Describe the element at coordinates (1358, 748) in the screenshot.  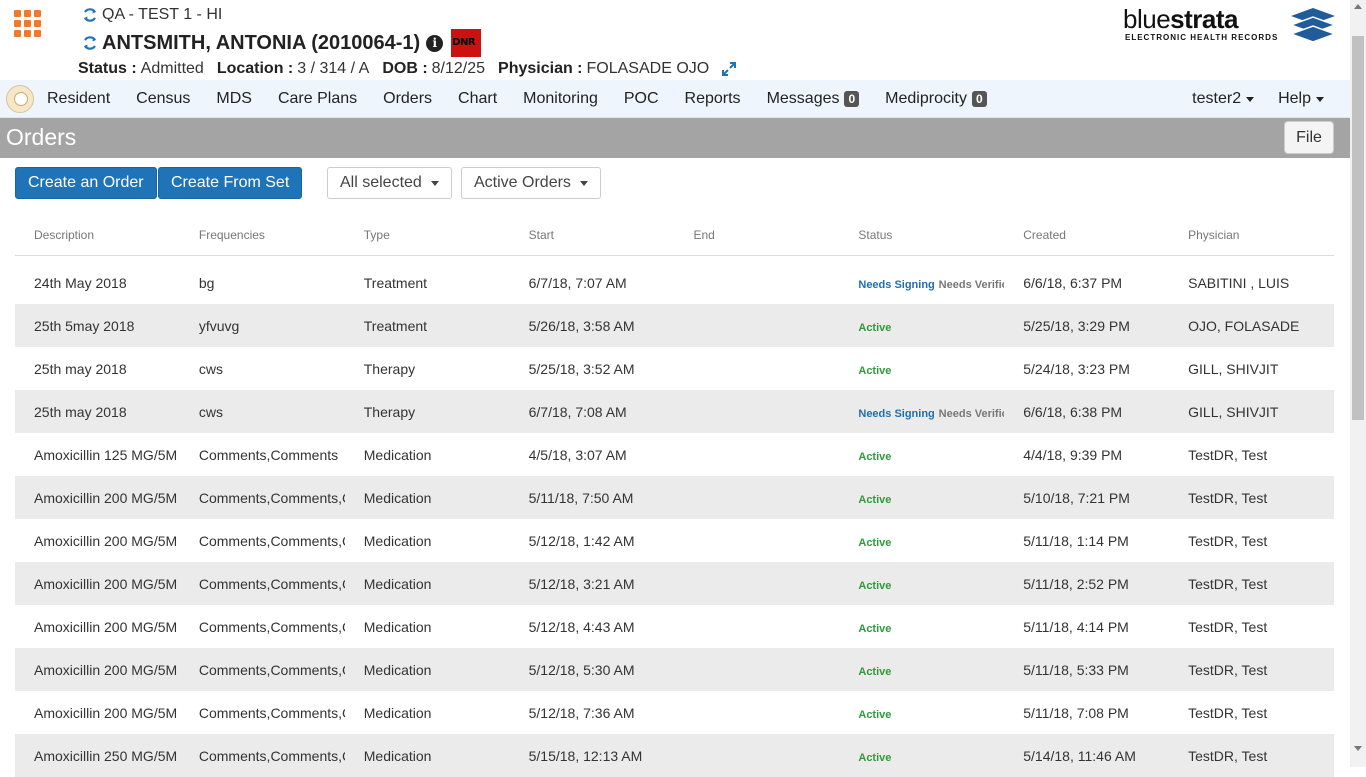
I see `scroll-down-icon` at that location.